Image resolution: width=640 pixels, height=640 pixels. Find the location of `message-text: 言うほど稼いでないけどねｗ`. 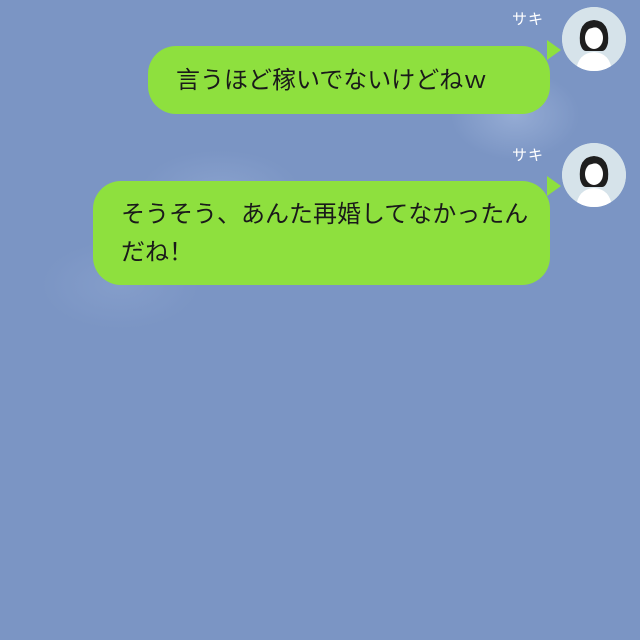

message-text: 言うほど稼いでないけどねｗ is located at coordinates (332, 80).